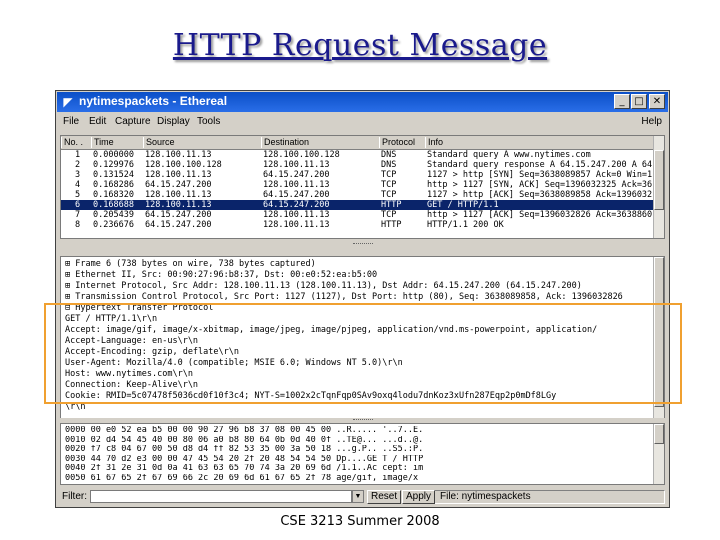 The height and width of the screenshot is (540, 720). I want to click on ethereal-fin-icon: ◤, so click(68, 102).